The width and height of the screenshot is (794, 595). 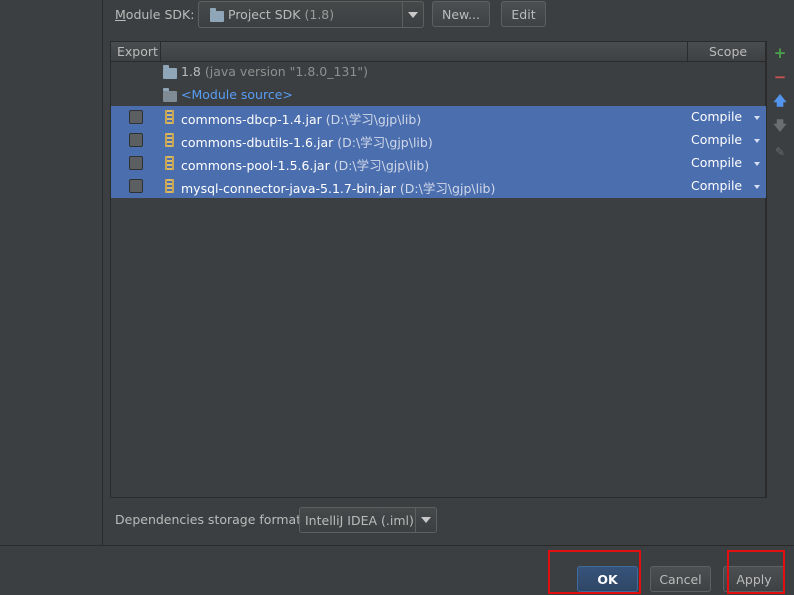 I want to click on library-name: commons-dbcp-1.4.jar, so click(x=251, y=119).